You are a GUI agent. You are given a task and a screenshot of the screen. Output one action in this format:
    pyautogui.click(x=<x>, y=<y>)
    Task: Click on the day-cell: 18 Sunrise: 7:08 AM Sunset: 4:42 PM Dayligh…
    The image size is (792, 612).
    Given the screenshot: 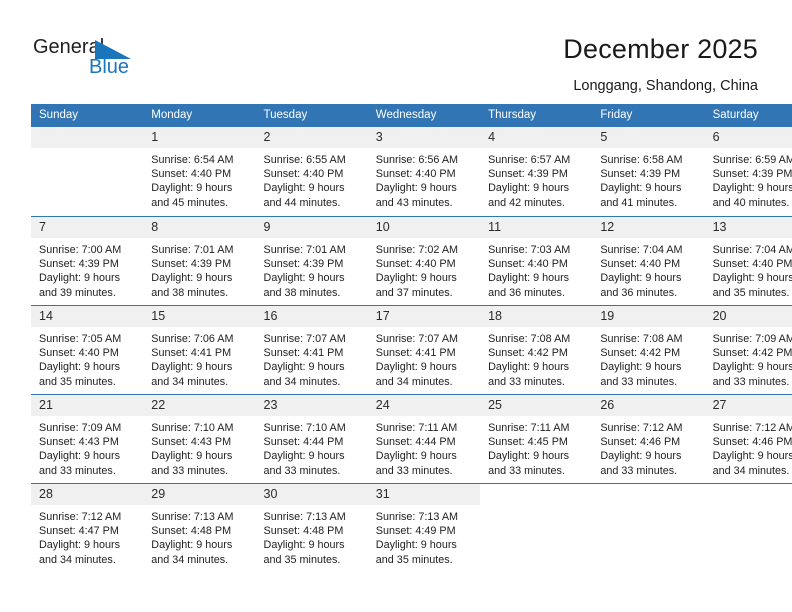 What is the action you would take?
    pyautogui.click(x=536, y=349)
    